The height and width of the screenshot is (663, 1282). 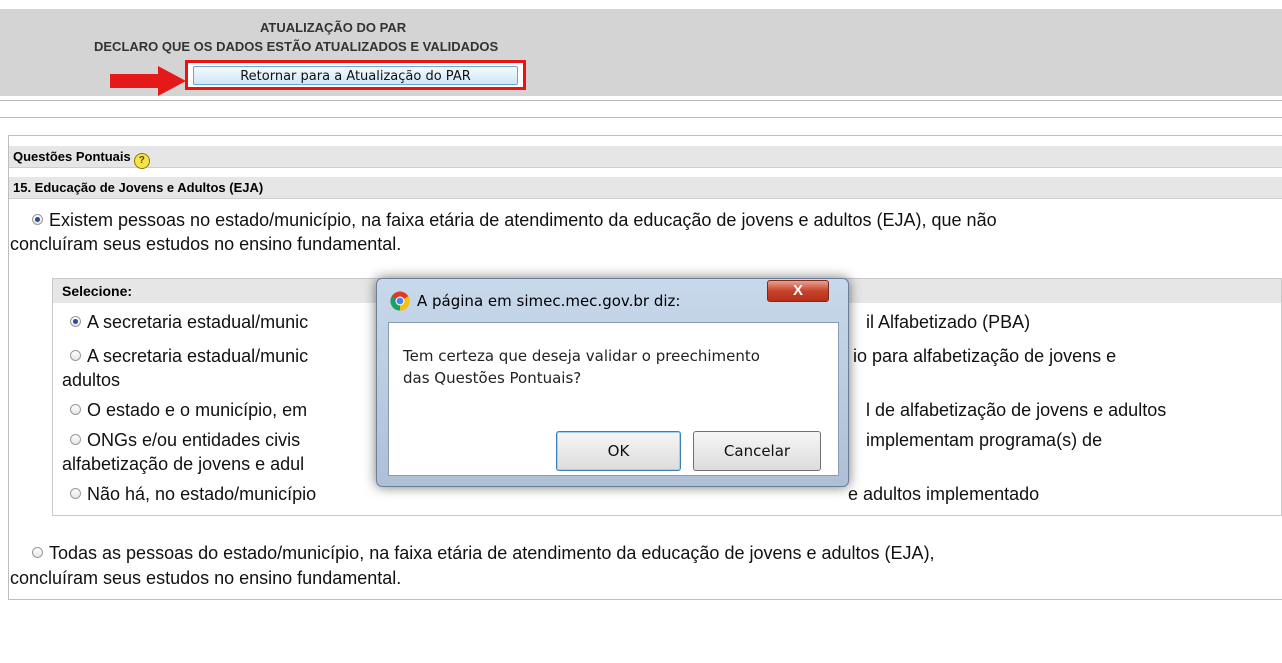 I want to click on select-option-2: A secretaria estadual/munic, so click(x=189, y=356).